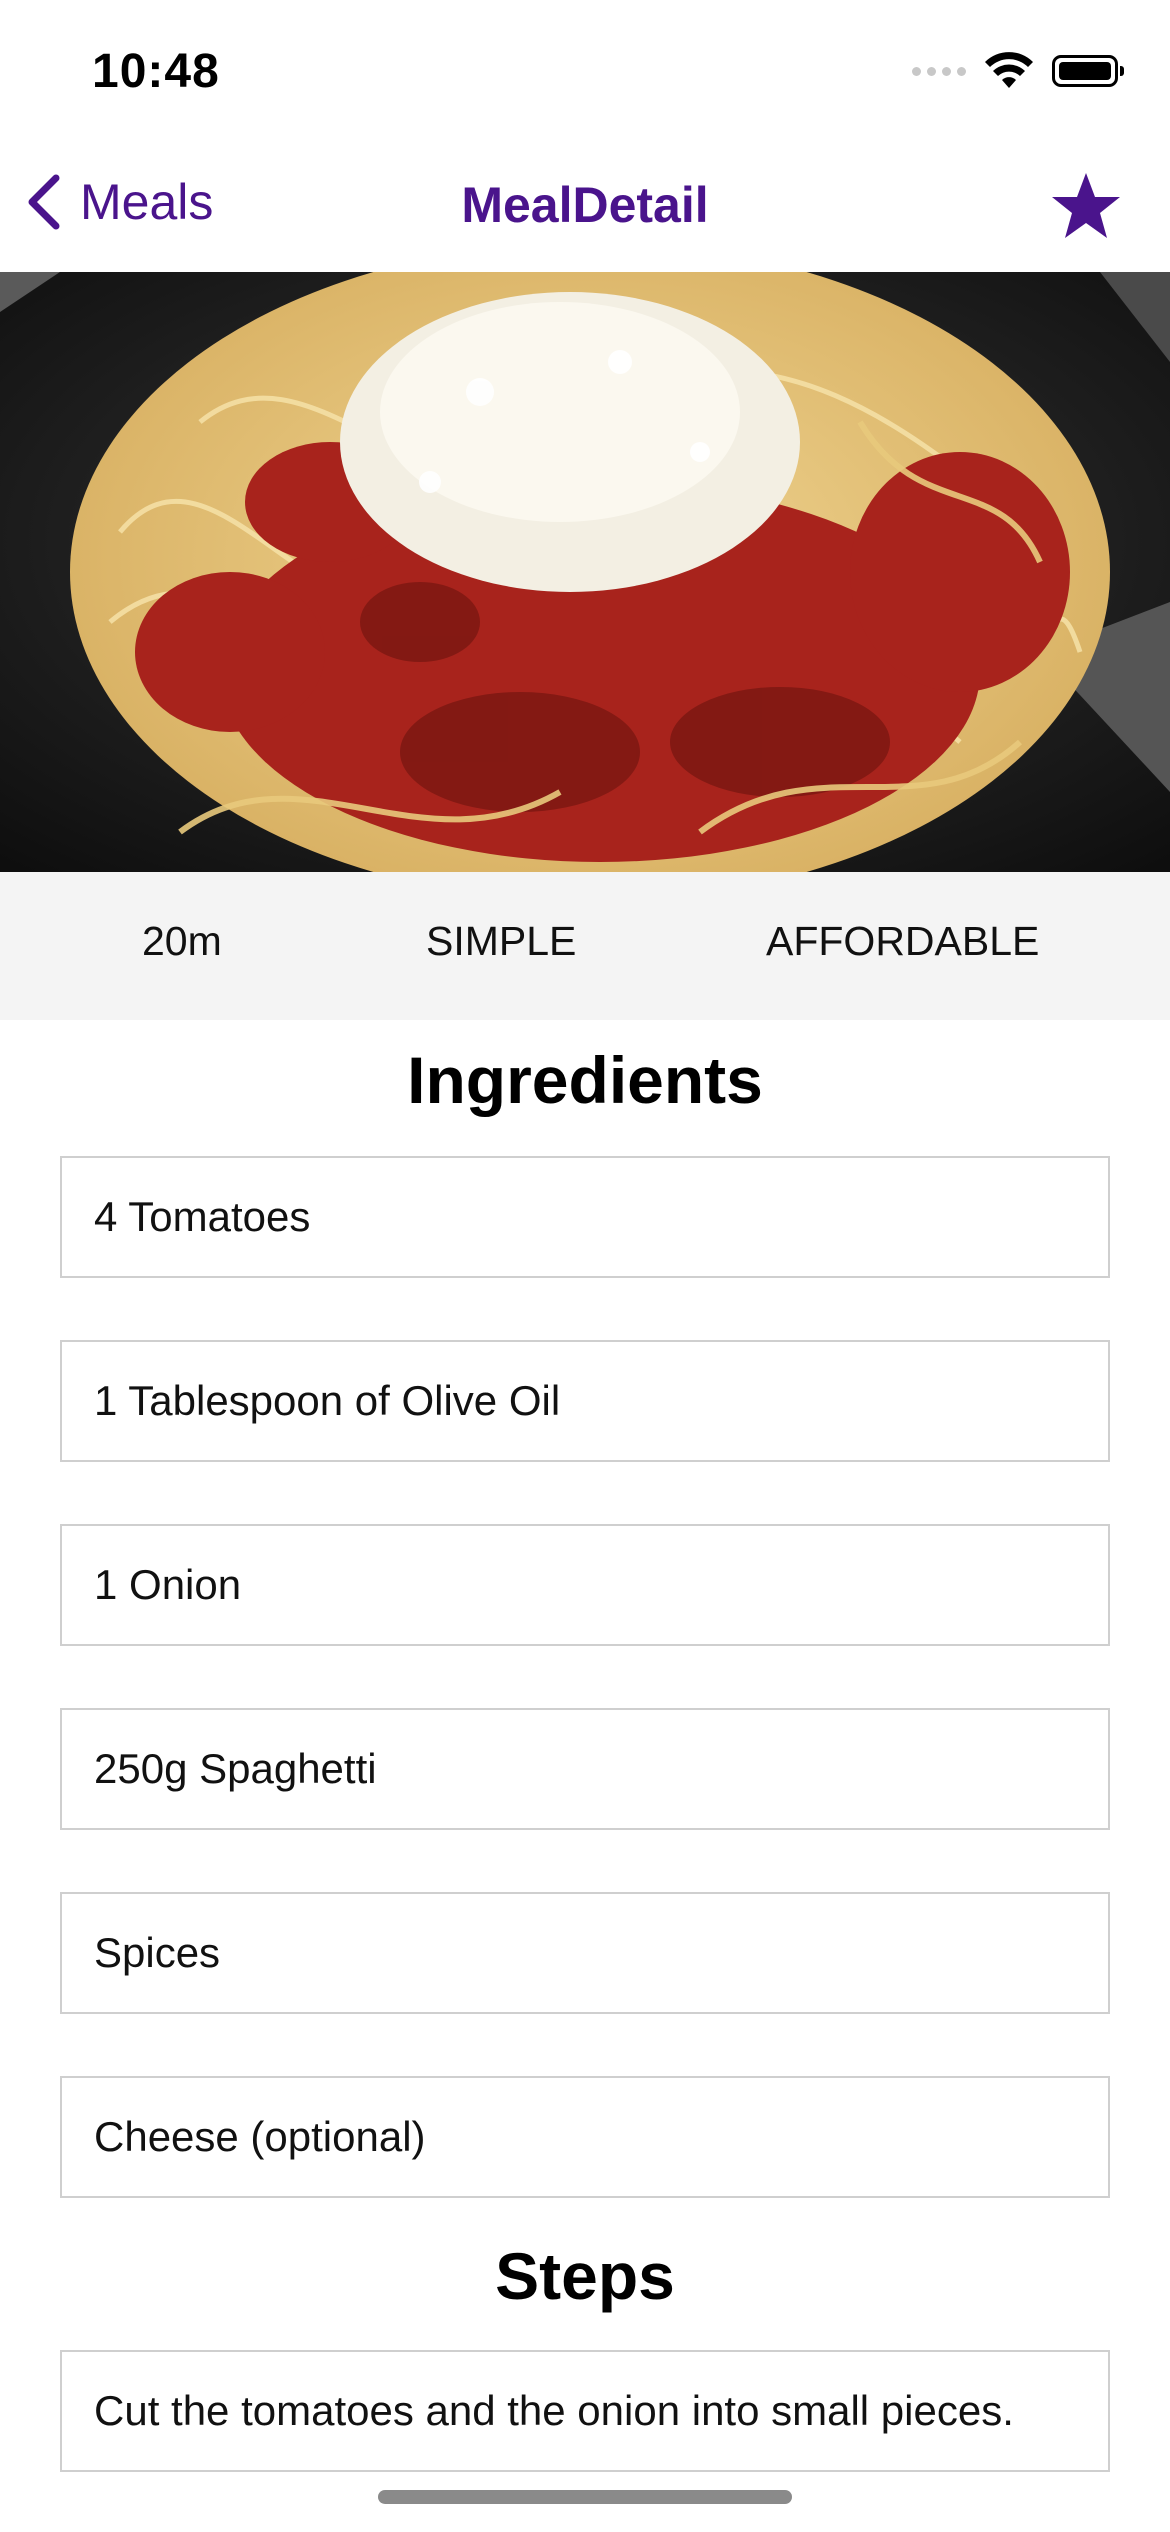 The width and height of the screenshot is (1170, 2532). I want to click on star-icon, so click(1086, 206).